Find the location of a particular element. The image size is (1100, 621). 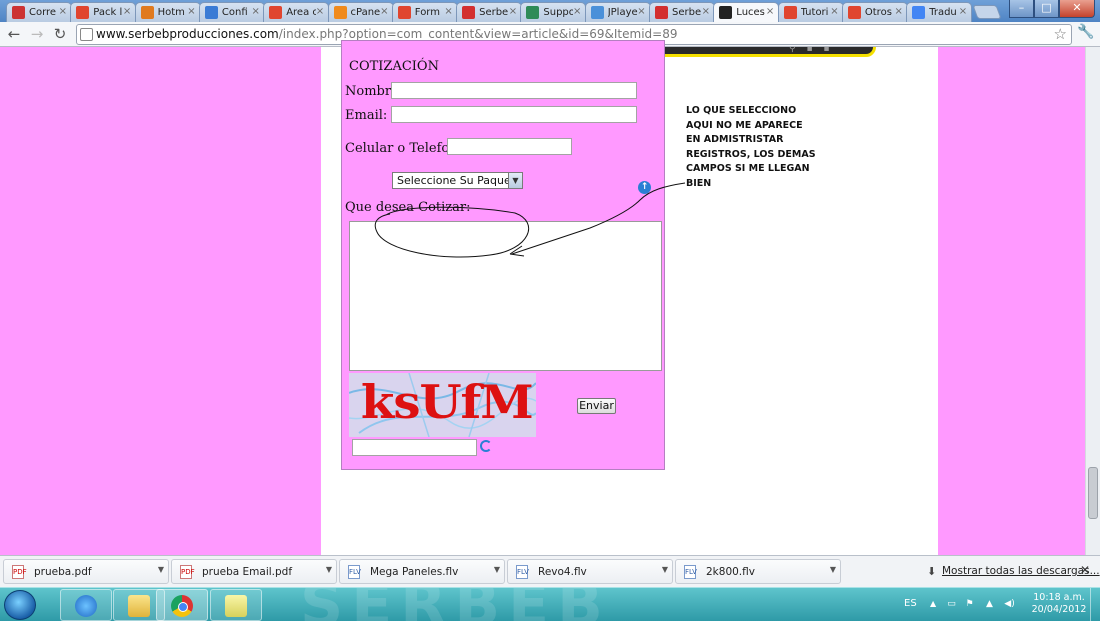

ie-icon is located at coordinates (86, 606).